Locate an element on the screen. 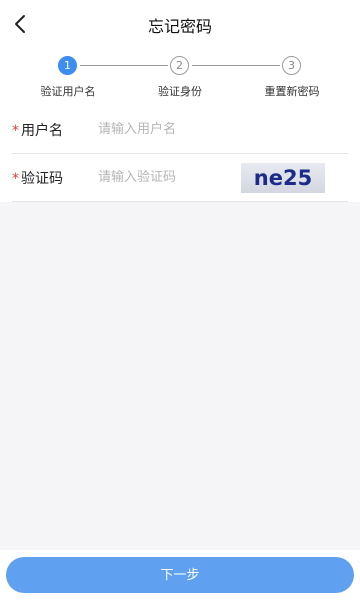  captcha-image-text: ne25 is located at coordinates (283, 178).